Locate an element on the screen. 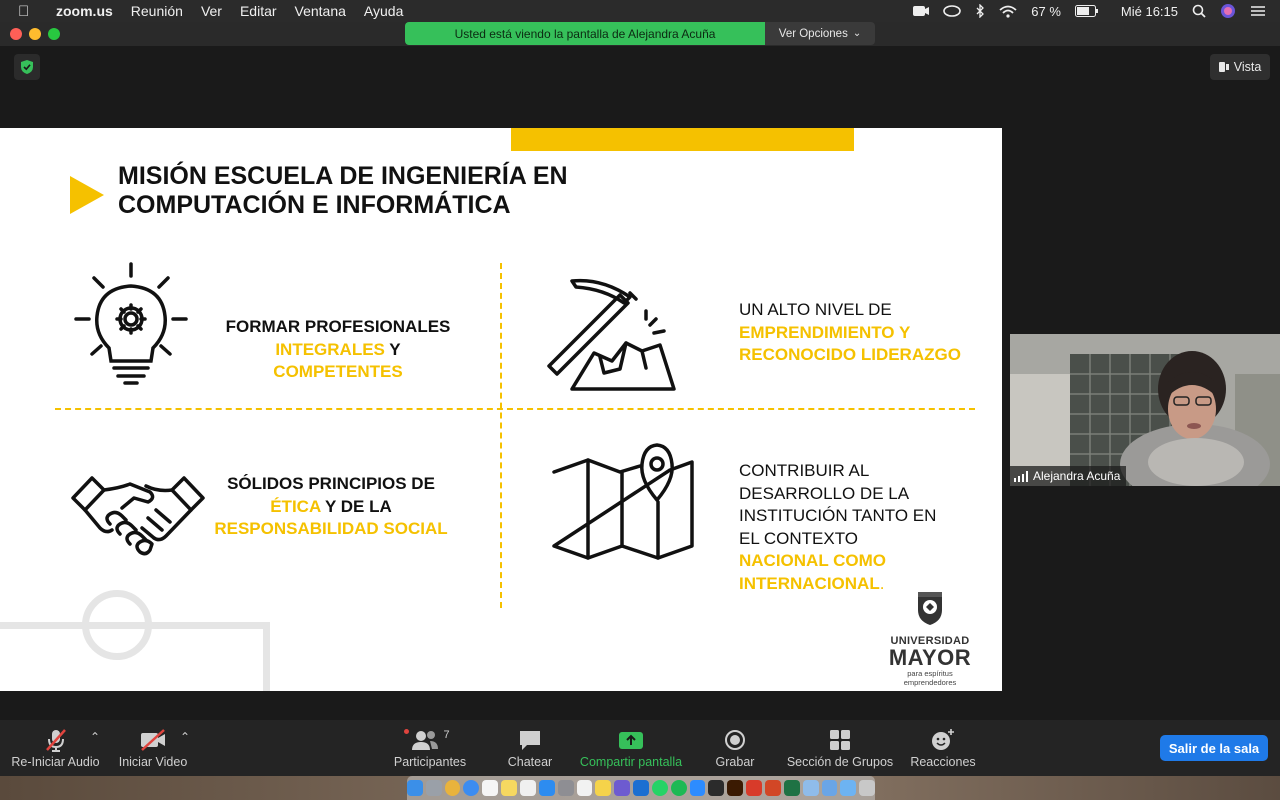 This screenshot has height=800, width=1280. zoom-dock-icon is located at coordinates (697, 788).